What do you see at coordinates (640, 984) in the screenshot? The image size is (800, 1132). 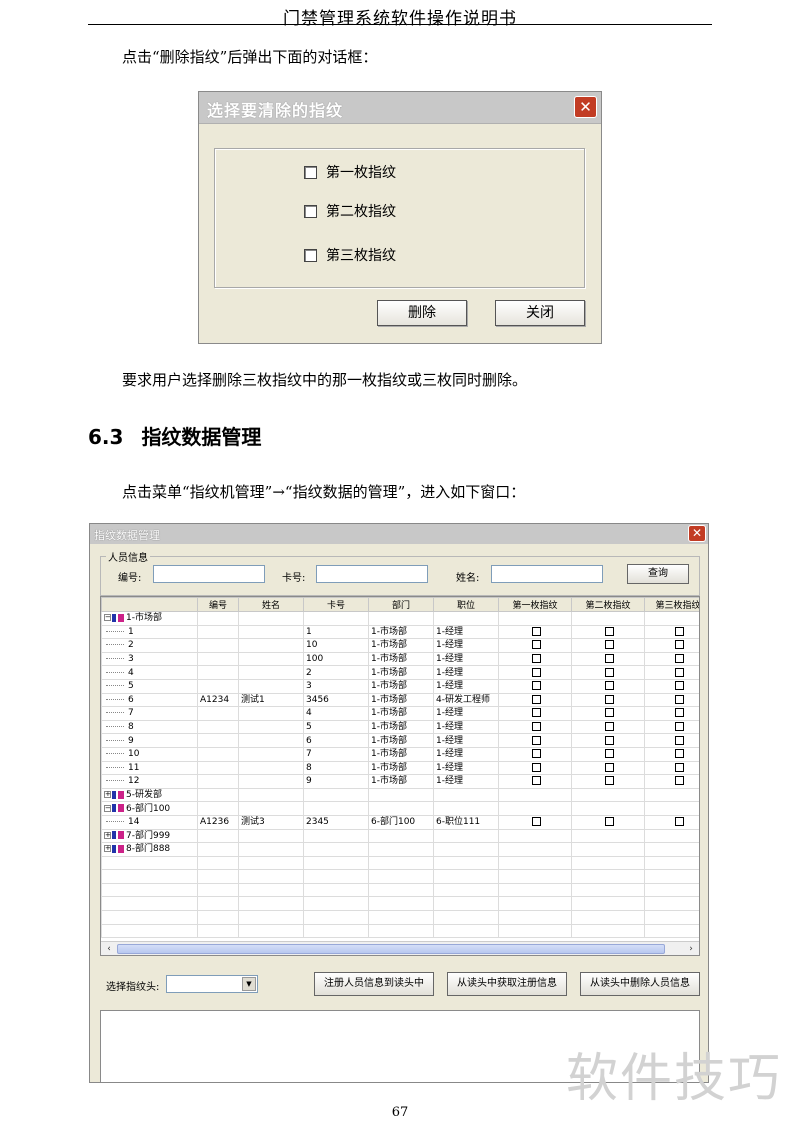 I see `remove-from-reader-button: 从读头中删除人员信息` at bounding box center [640, 984].